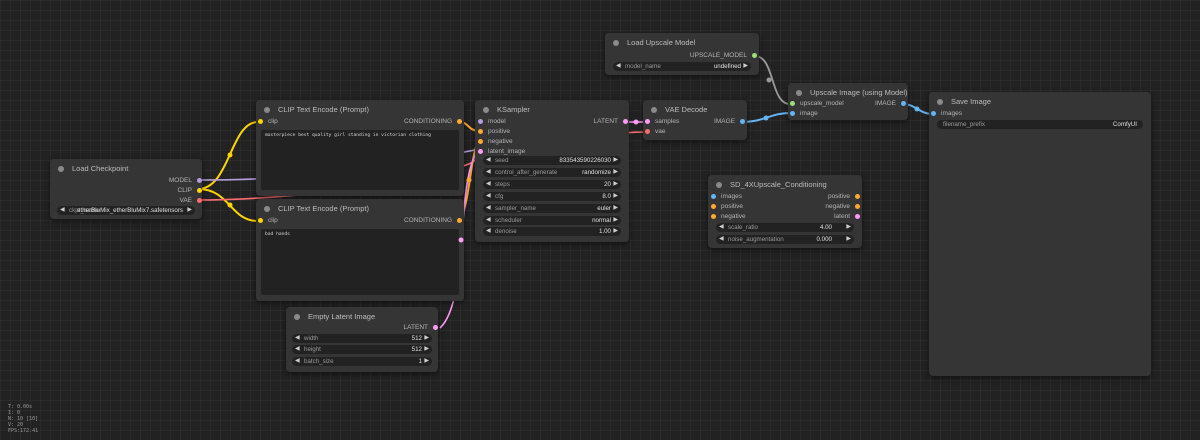 The image size is (1200, 440). I want to click on cfg-widget: ◀ cfg 8.0 ▶, so click(552, 196).